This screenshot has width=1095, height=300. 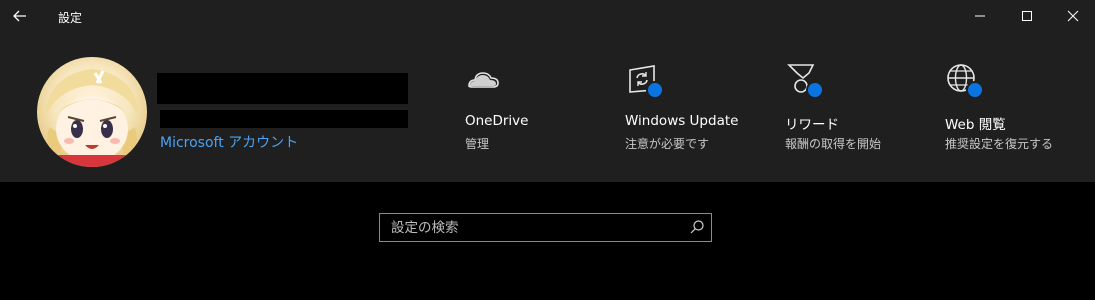 I want to click on maximize-button, so click(x=1027, y=16).